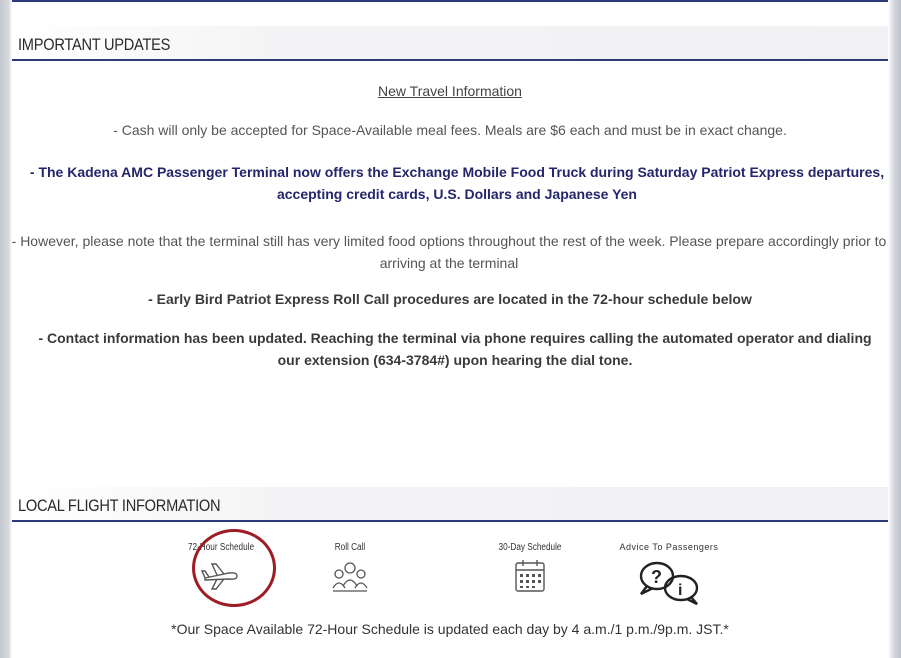 The image size is (901, 658). Describe the element at coordinates (234, 568) in the screenshot. I see `highlight-circle` at that location.